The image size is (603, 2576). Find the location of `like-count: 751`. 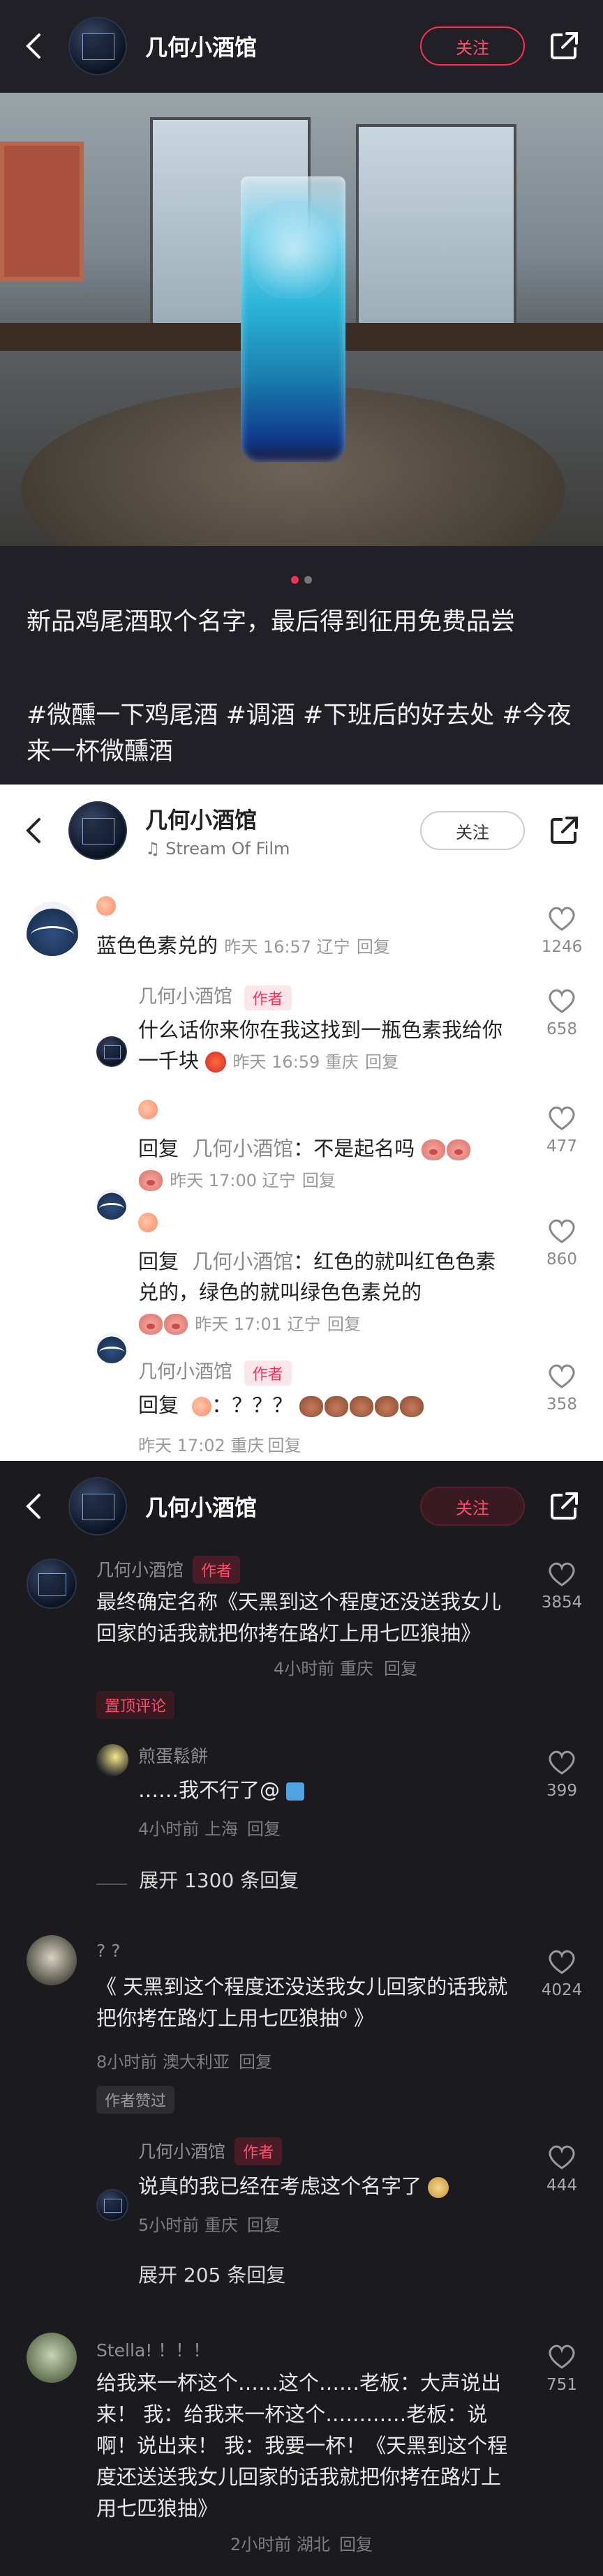

like-count: 751 is located at coordinates (561, 2385).